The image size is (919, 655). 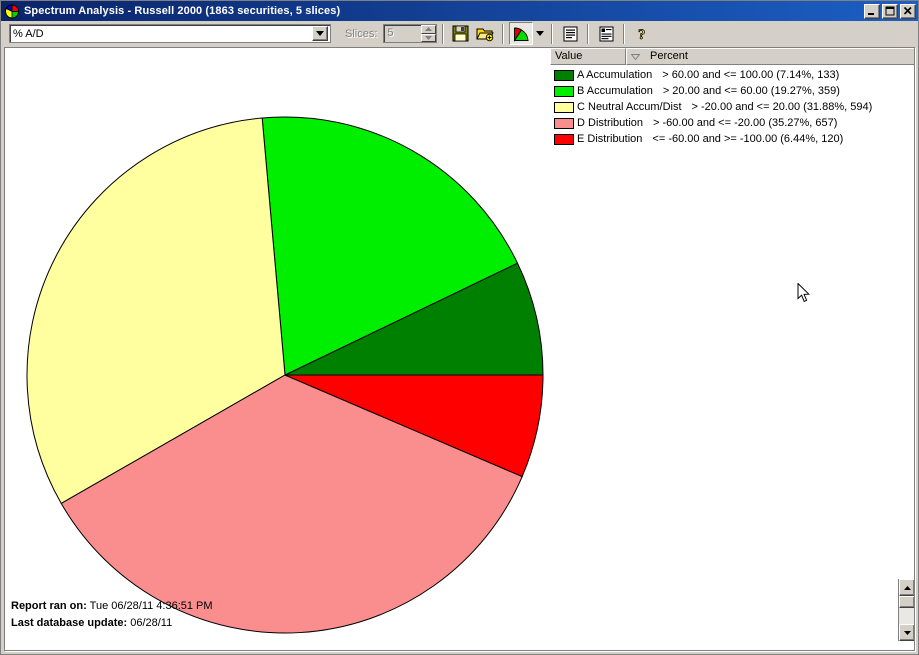 I want to click on window-controls, so click(x=890, y=11).